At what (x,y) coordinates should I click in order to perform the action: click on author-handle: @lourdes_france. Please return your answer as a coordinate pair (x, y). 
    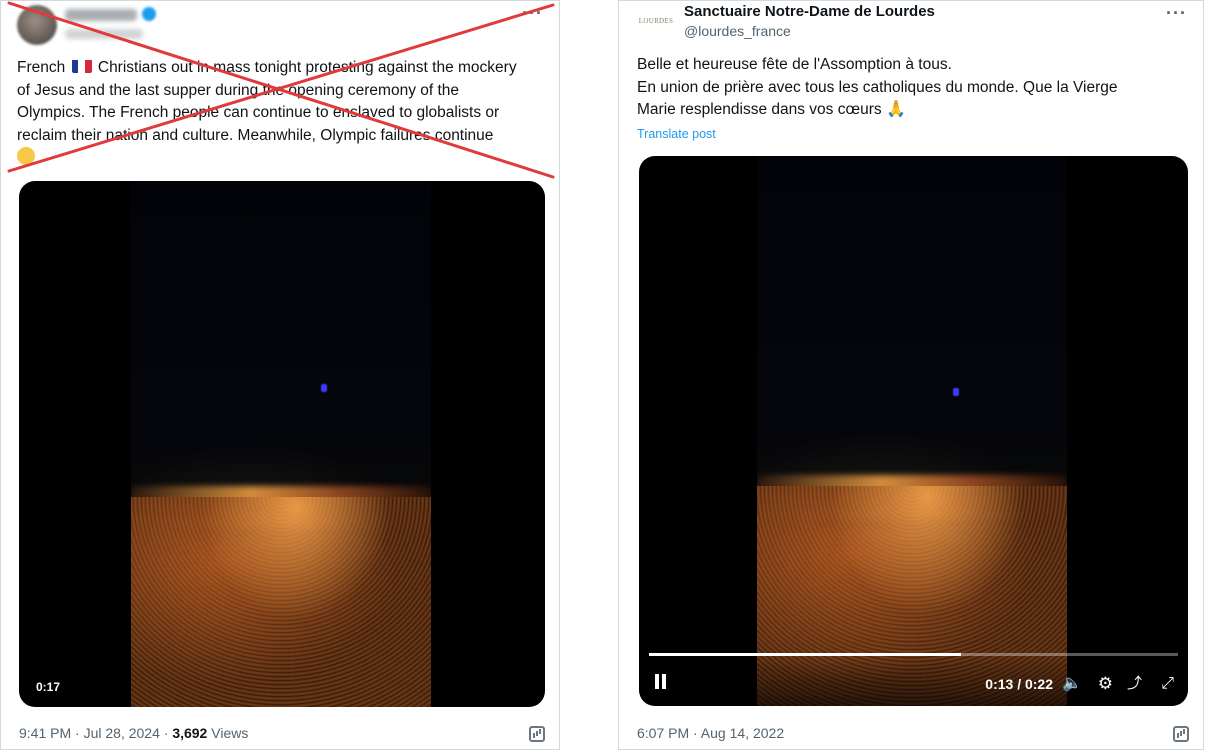
    Looking at the image, I should click on (737, 31).